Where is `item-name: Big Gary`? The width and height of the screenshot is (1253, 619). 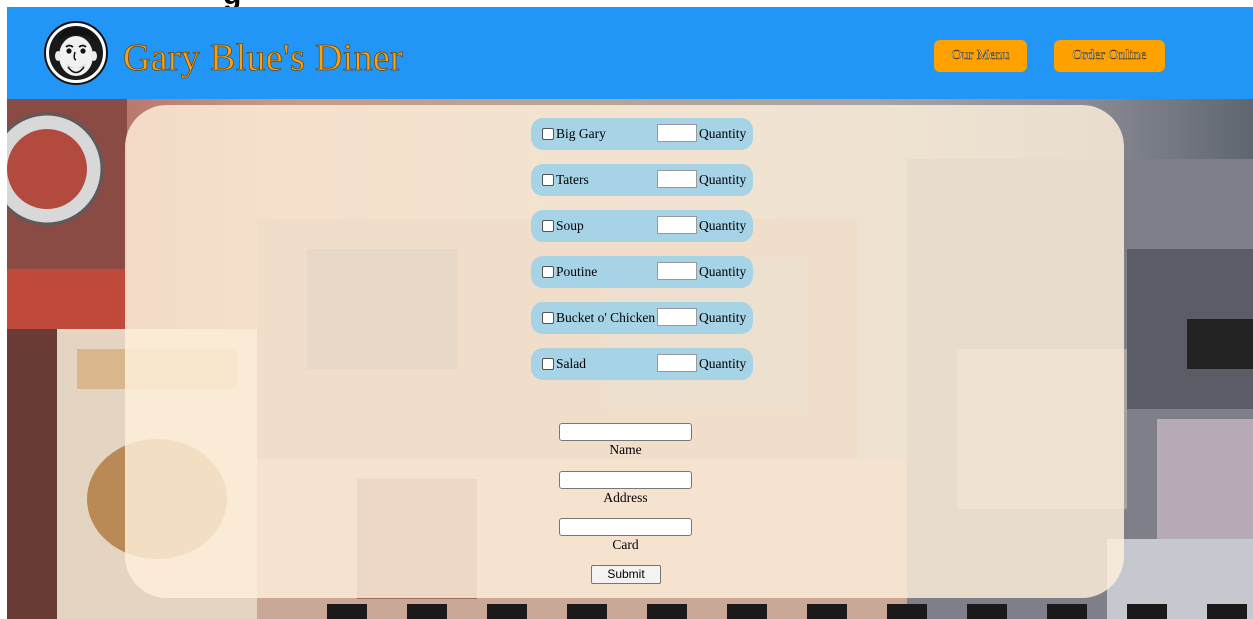 item-name: Big Gary is located at coordinates (581, 133).